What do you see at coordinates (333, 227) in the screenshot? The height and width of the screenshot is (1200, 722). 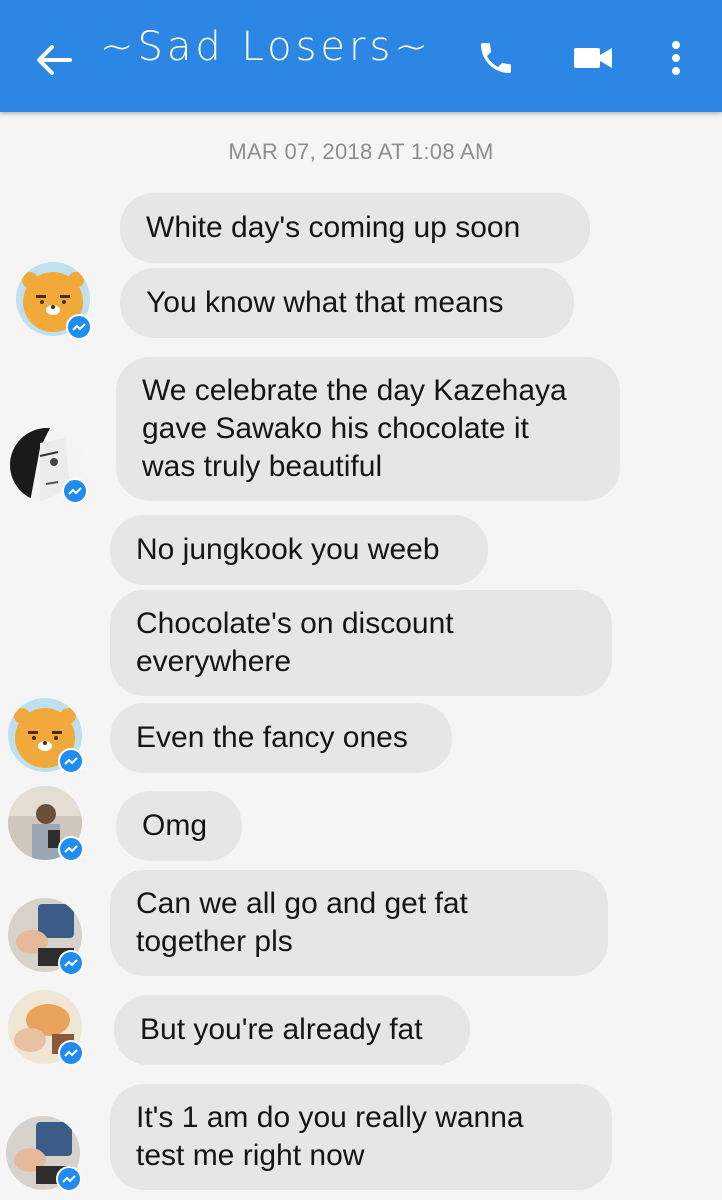 I see `message-text: White day's coming up soon` at bounding box center [333, 227].